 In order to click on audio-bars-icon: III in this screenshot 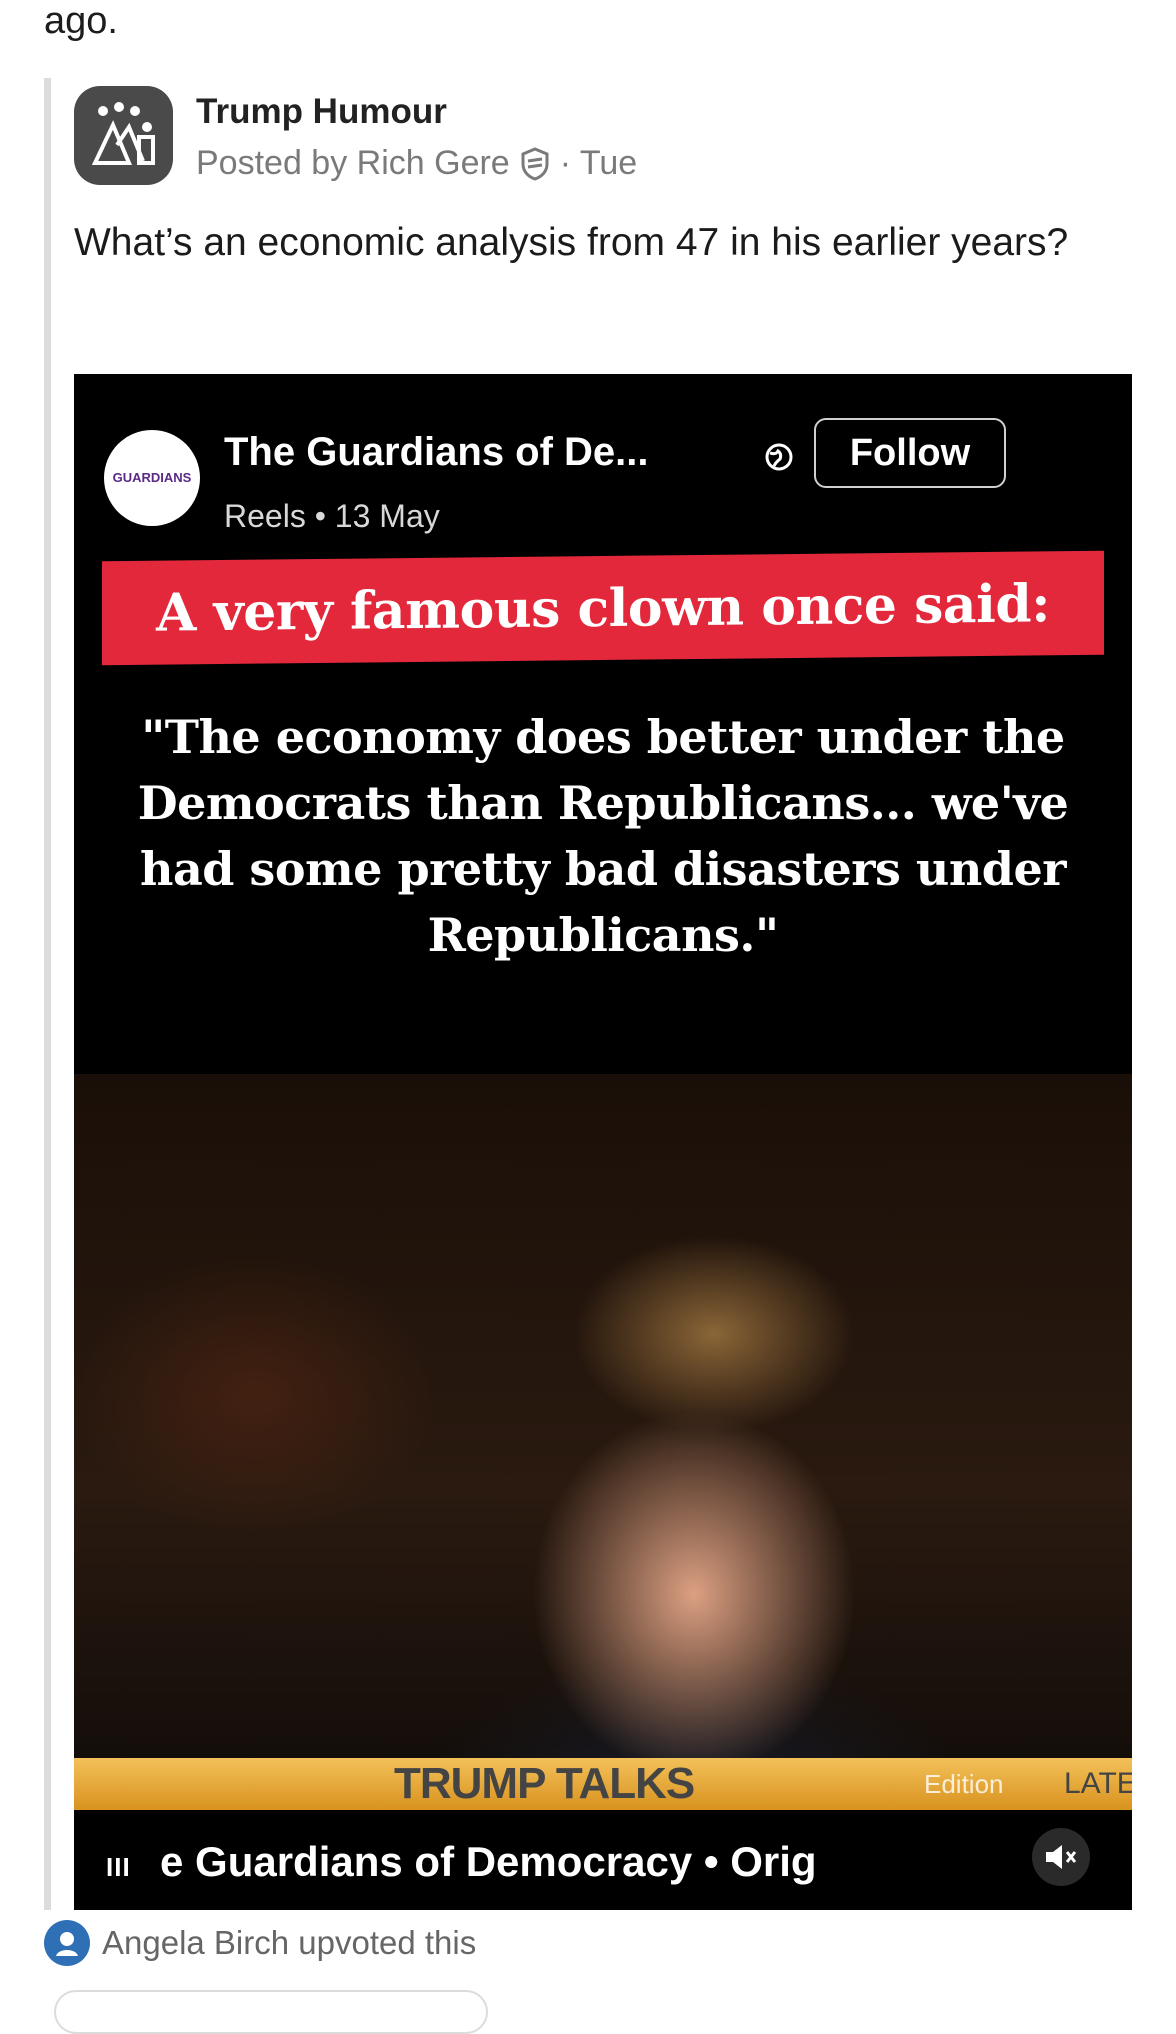, I will do `click(118, 1867)`.